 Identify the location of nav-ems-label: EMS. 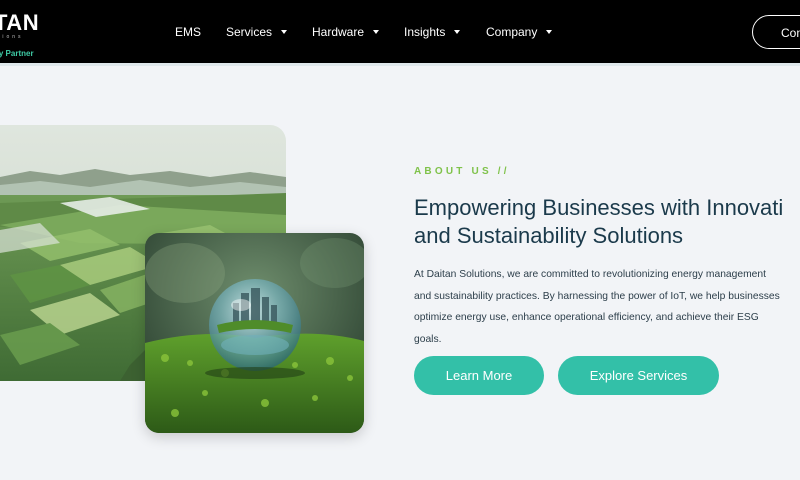
(188, 32).